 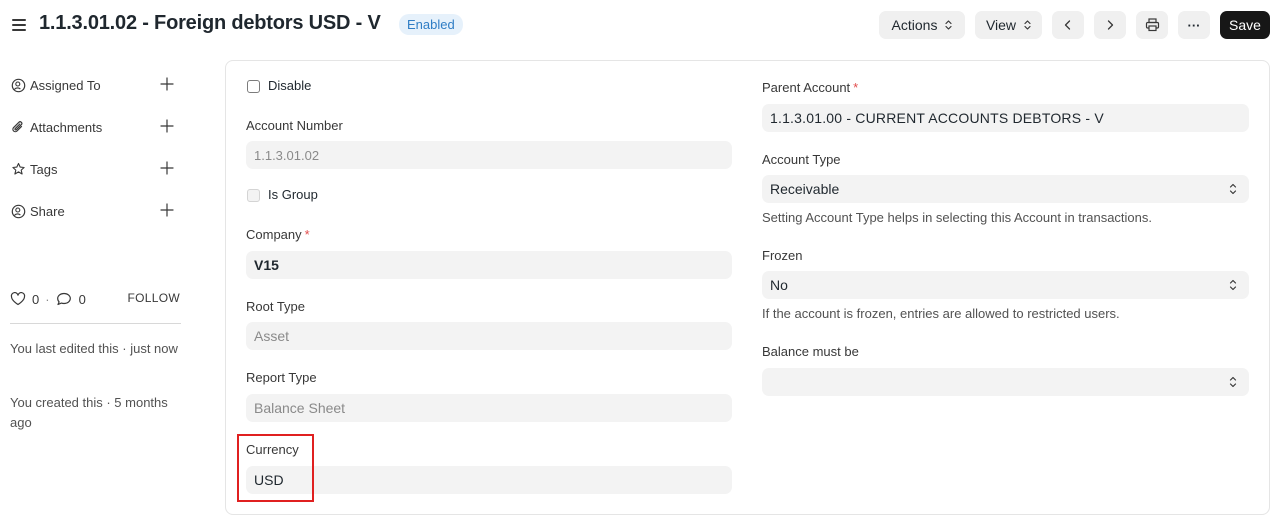 I want to click on sidebar-divider, so click(x=95, y=323).